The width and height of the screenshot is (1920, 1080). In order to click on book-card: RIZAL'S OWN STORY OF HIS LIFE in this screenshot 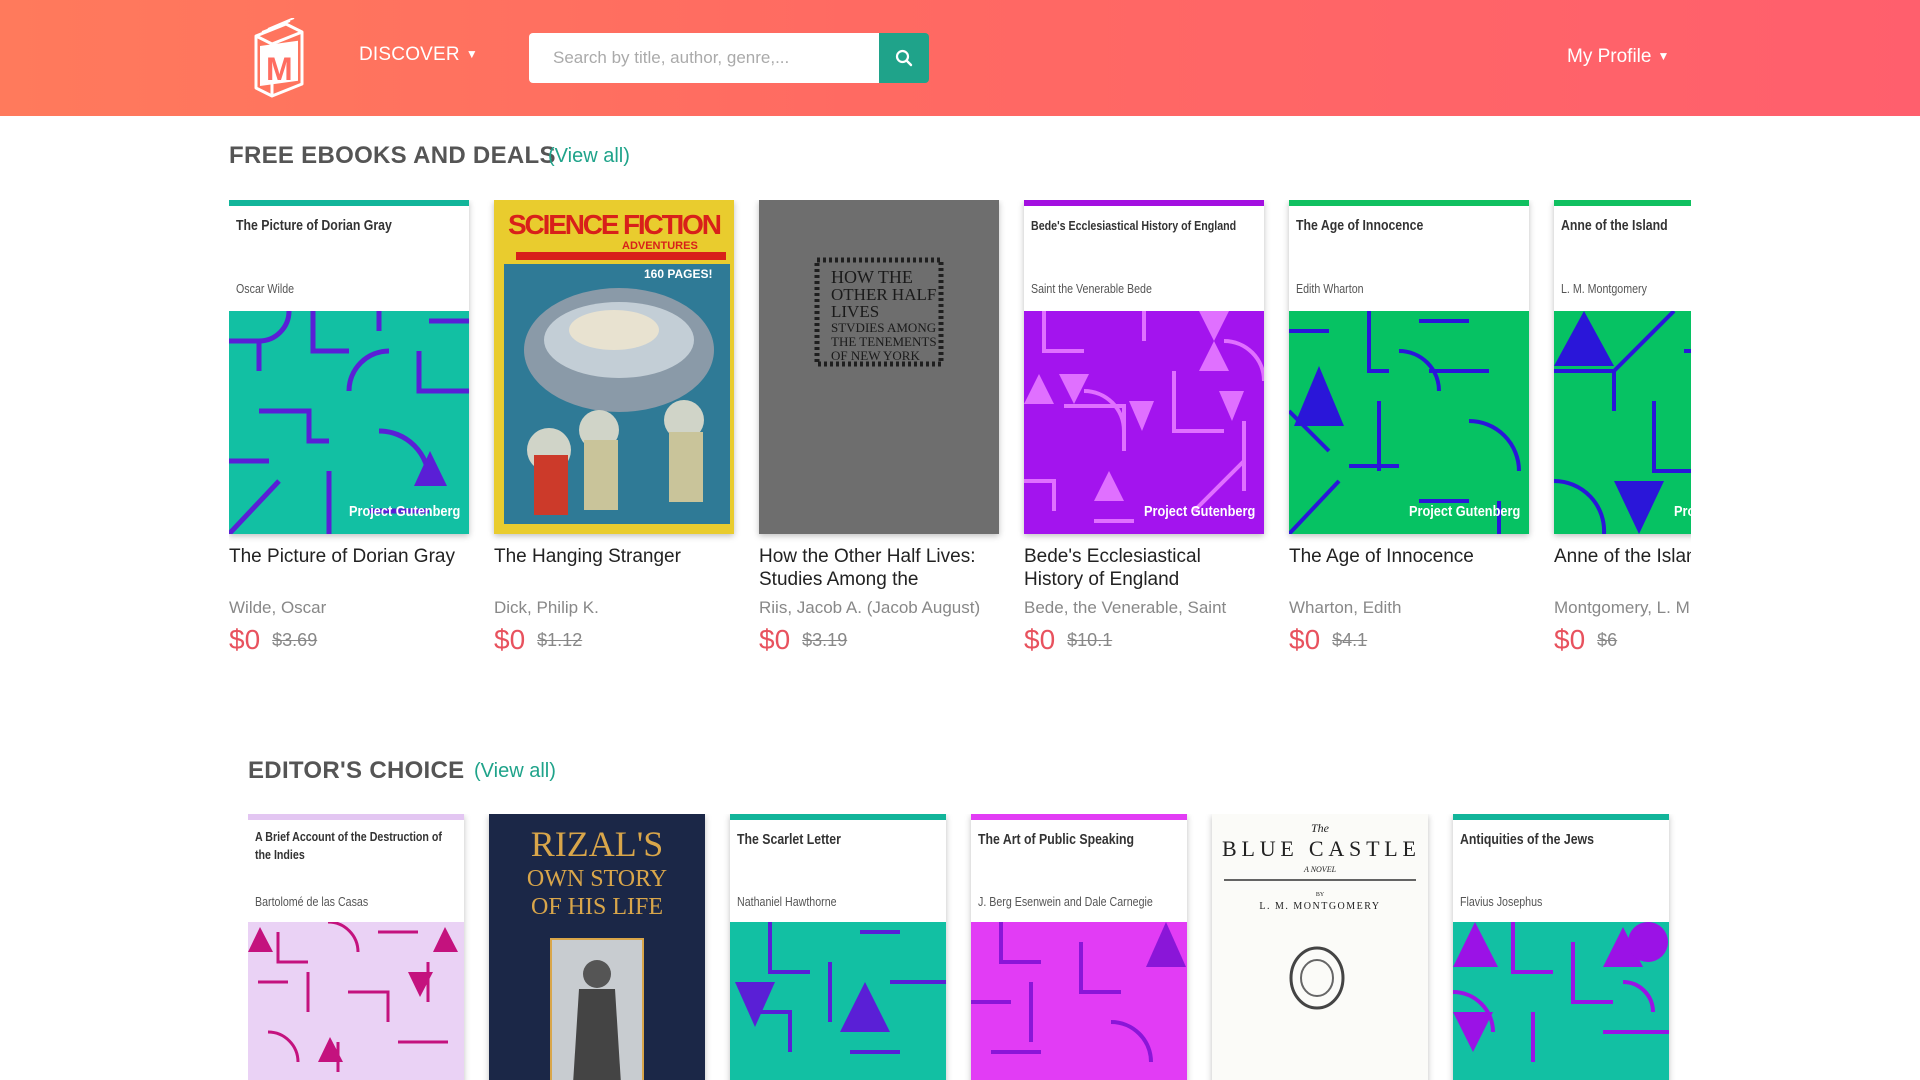, I will do `click(597, 947)`.